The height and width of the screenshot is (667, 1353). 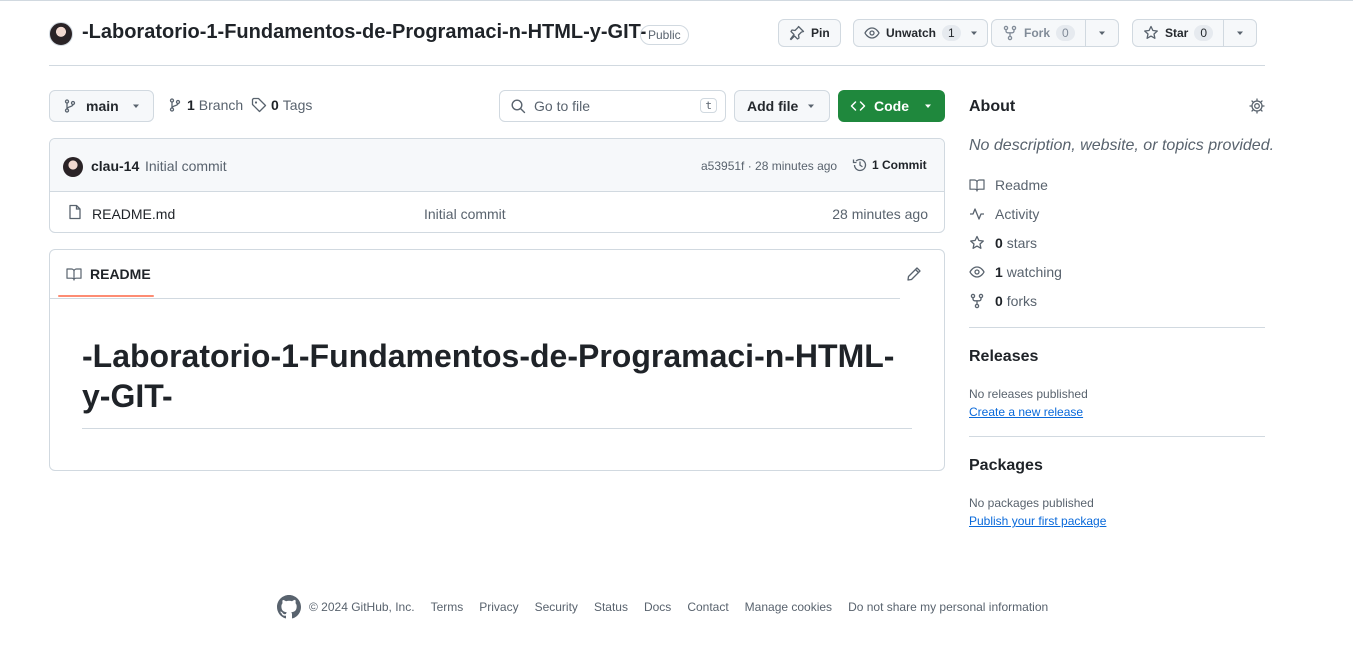 I want to click on history-icon, so click(x=859, y=165).